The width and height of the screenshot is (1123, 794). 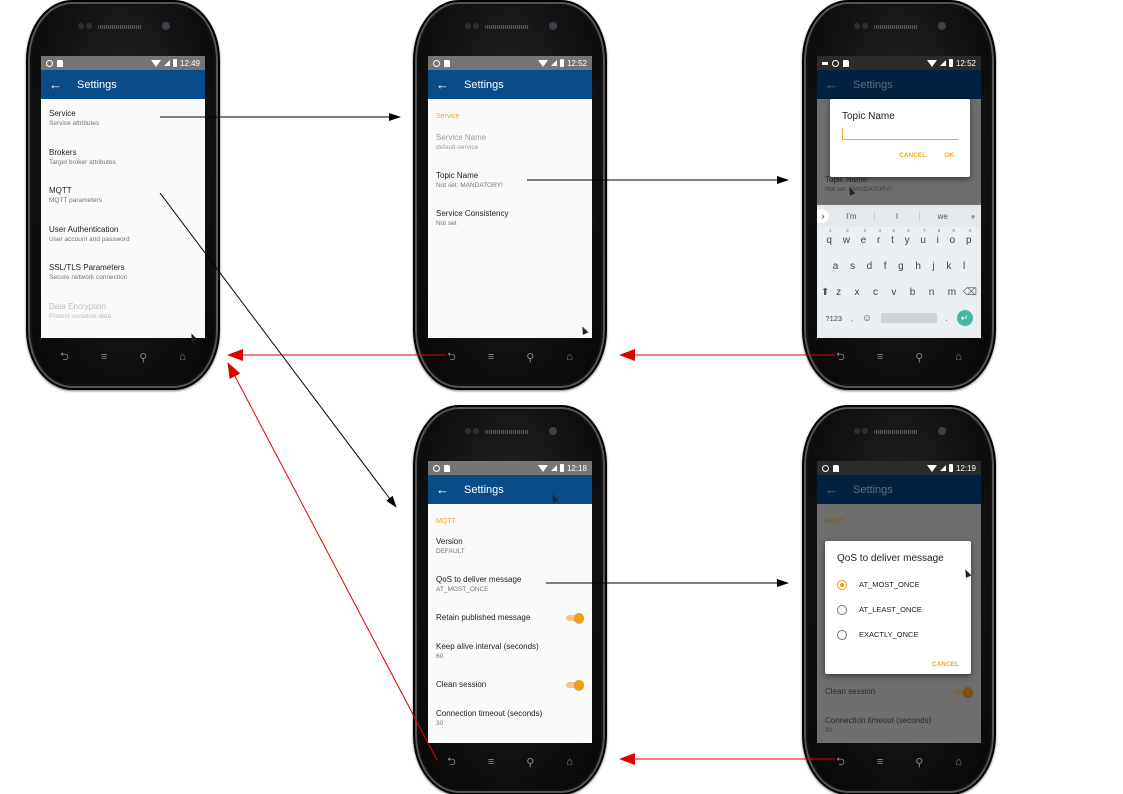 What do you see at coordinates (875, 292) in the screenshot?
I see `key-c: c` at bounding box center [875, 292].